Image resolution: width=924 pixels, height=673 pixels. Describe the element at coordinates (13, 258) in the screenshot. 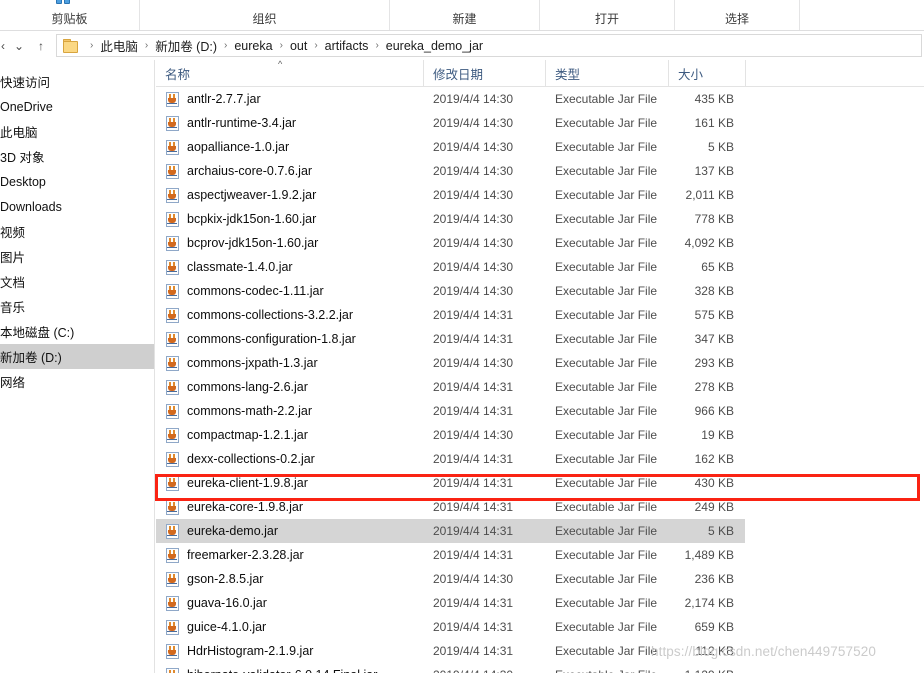

I see `sidebar-item-label: 图片` at that location.